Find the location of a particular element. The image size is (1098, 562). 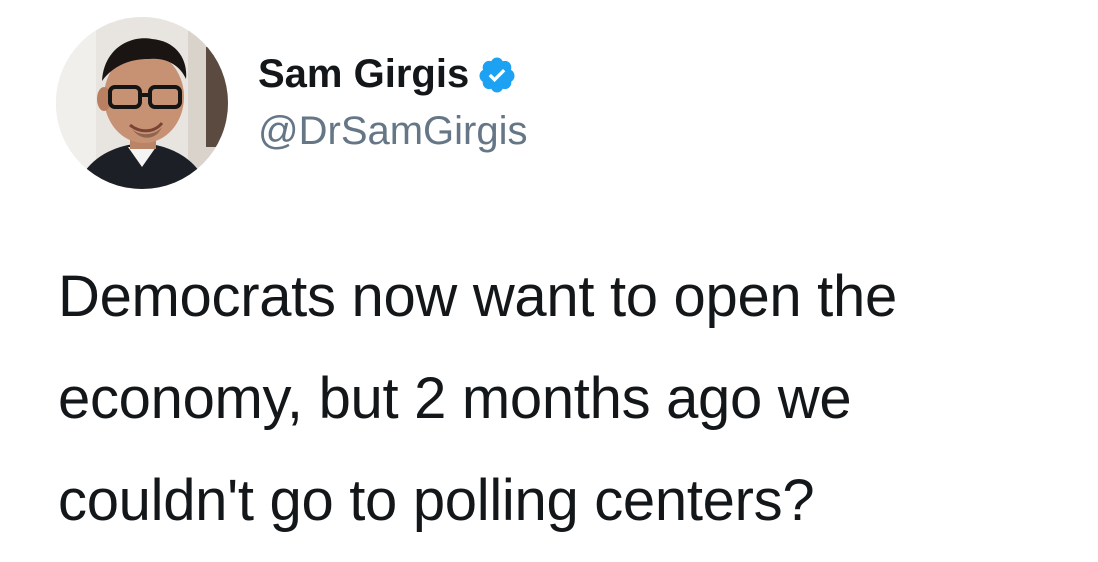

avatar is located at coordinates (142, 103).